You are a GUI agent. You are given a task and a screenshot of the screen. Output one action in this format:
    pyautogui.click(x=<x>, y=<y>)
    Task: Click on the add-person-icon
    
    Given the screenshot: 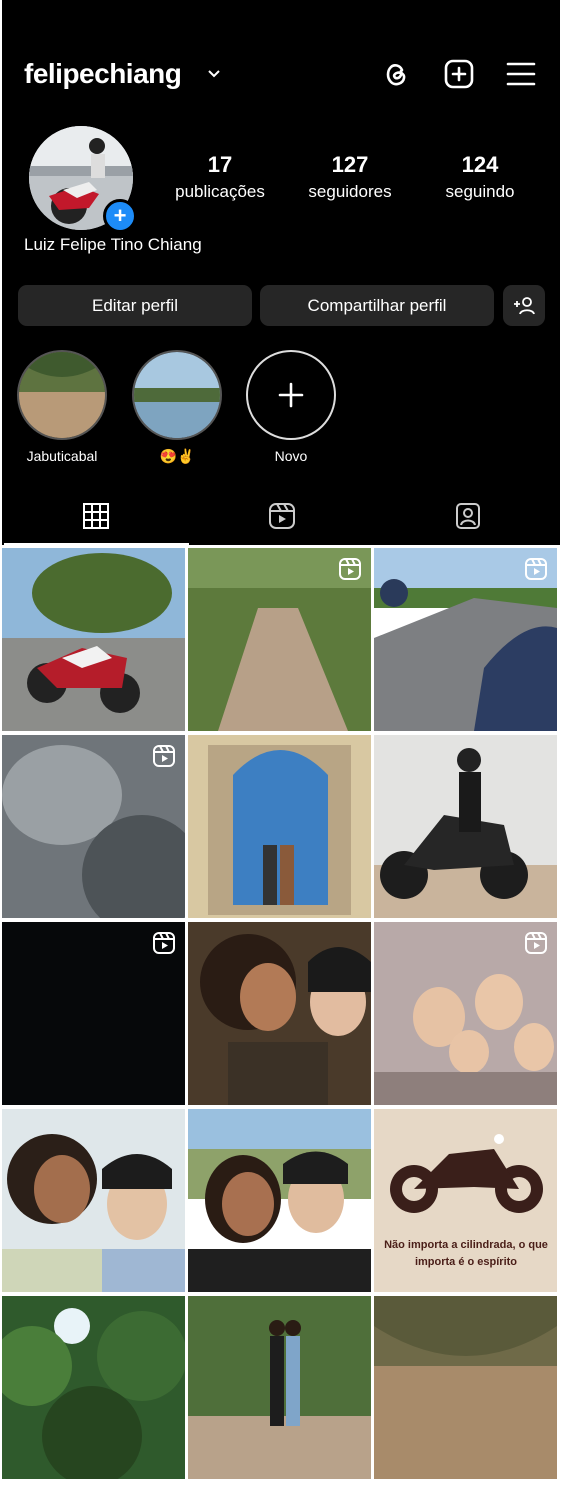 What is the action you would take?
    pyautogui.click(x=524, y=305)
    